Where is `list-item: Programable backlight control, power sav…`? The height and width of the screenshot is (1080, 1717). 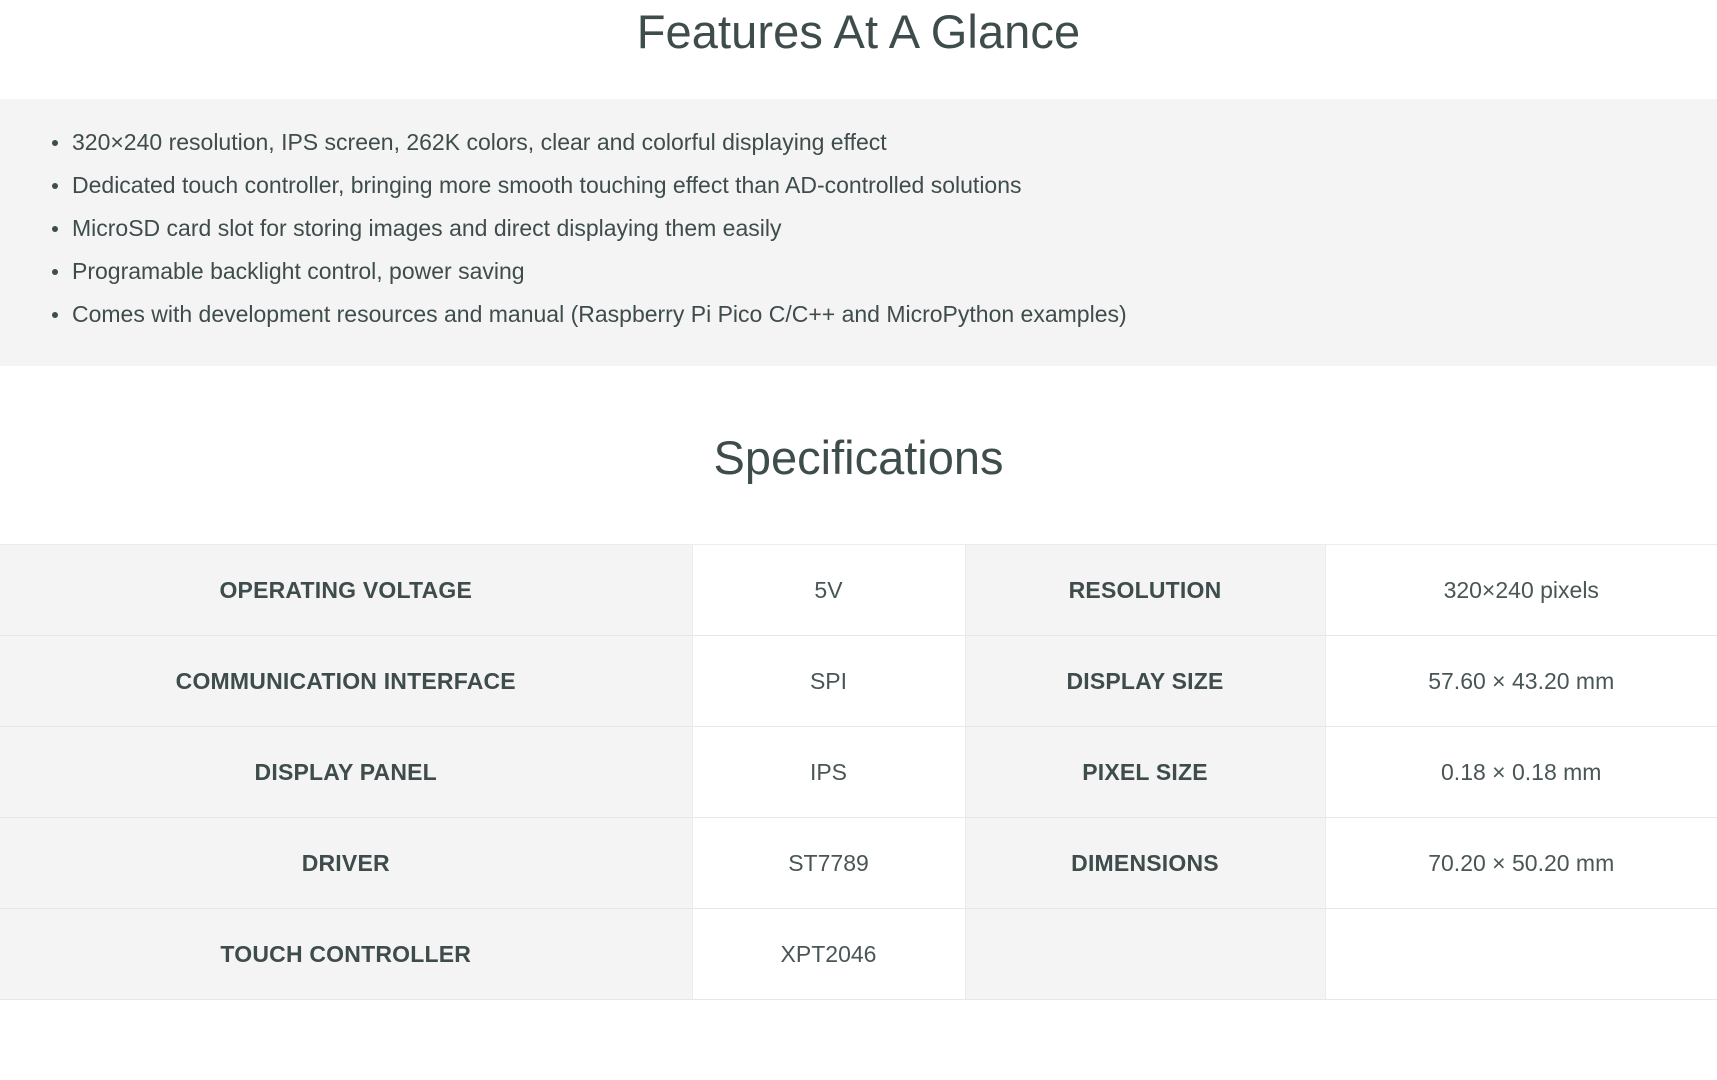
list-item: Programable backlight control, power sav… is located at coordinates (884, 271).